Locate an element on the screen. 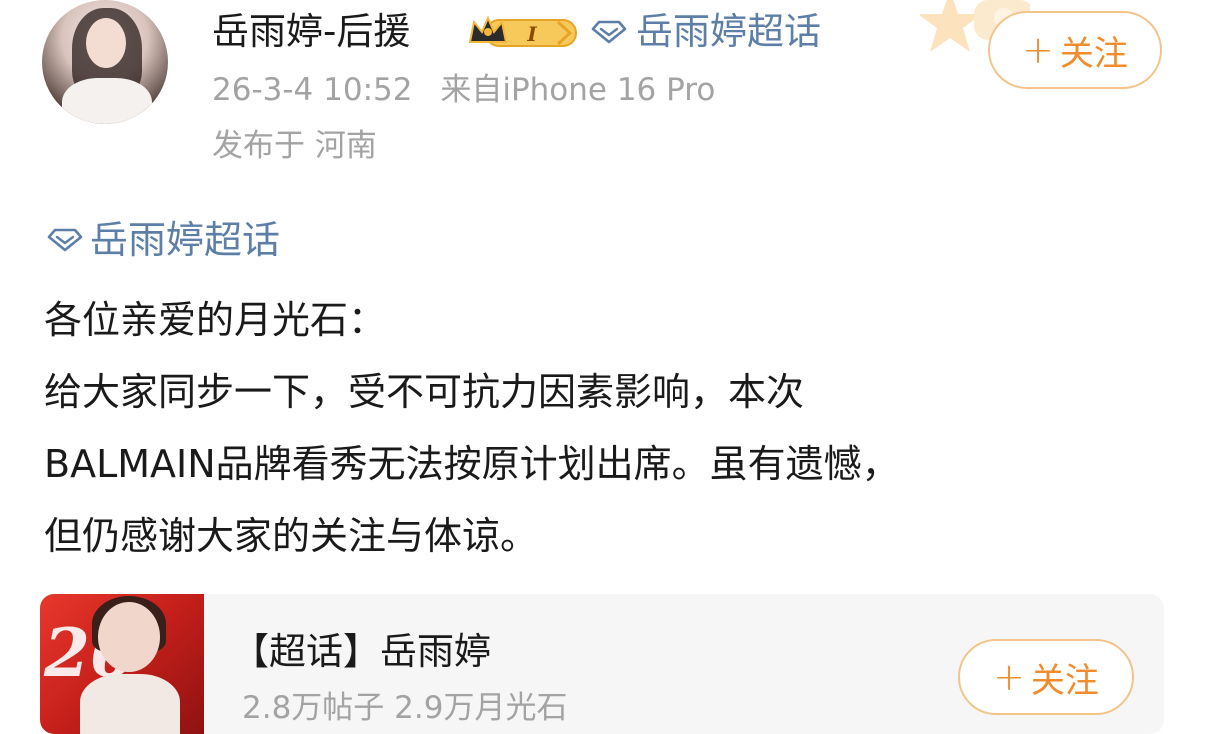 Image resolution: width=1206 pixels, height=734 pixels. super-topic-tag-text: 岳雨婷超话 is located at coordinates (185, 240).